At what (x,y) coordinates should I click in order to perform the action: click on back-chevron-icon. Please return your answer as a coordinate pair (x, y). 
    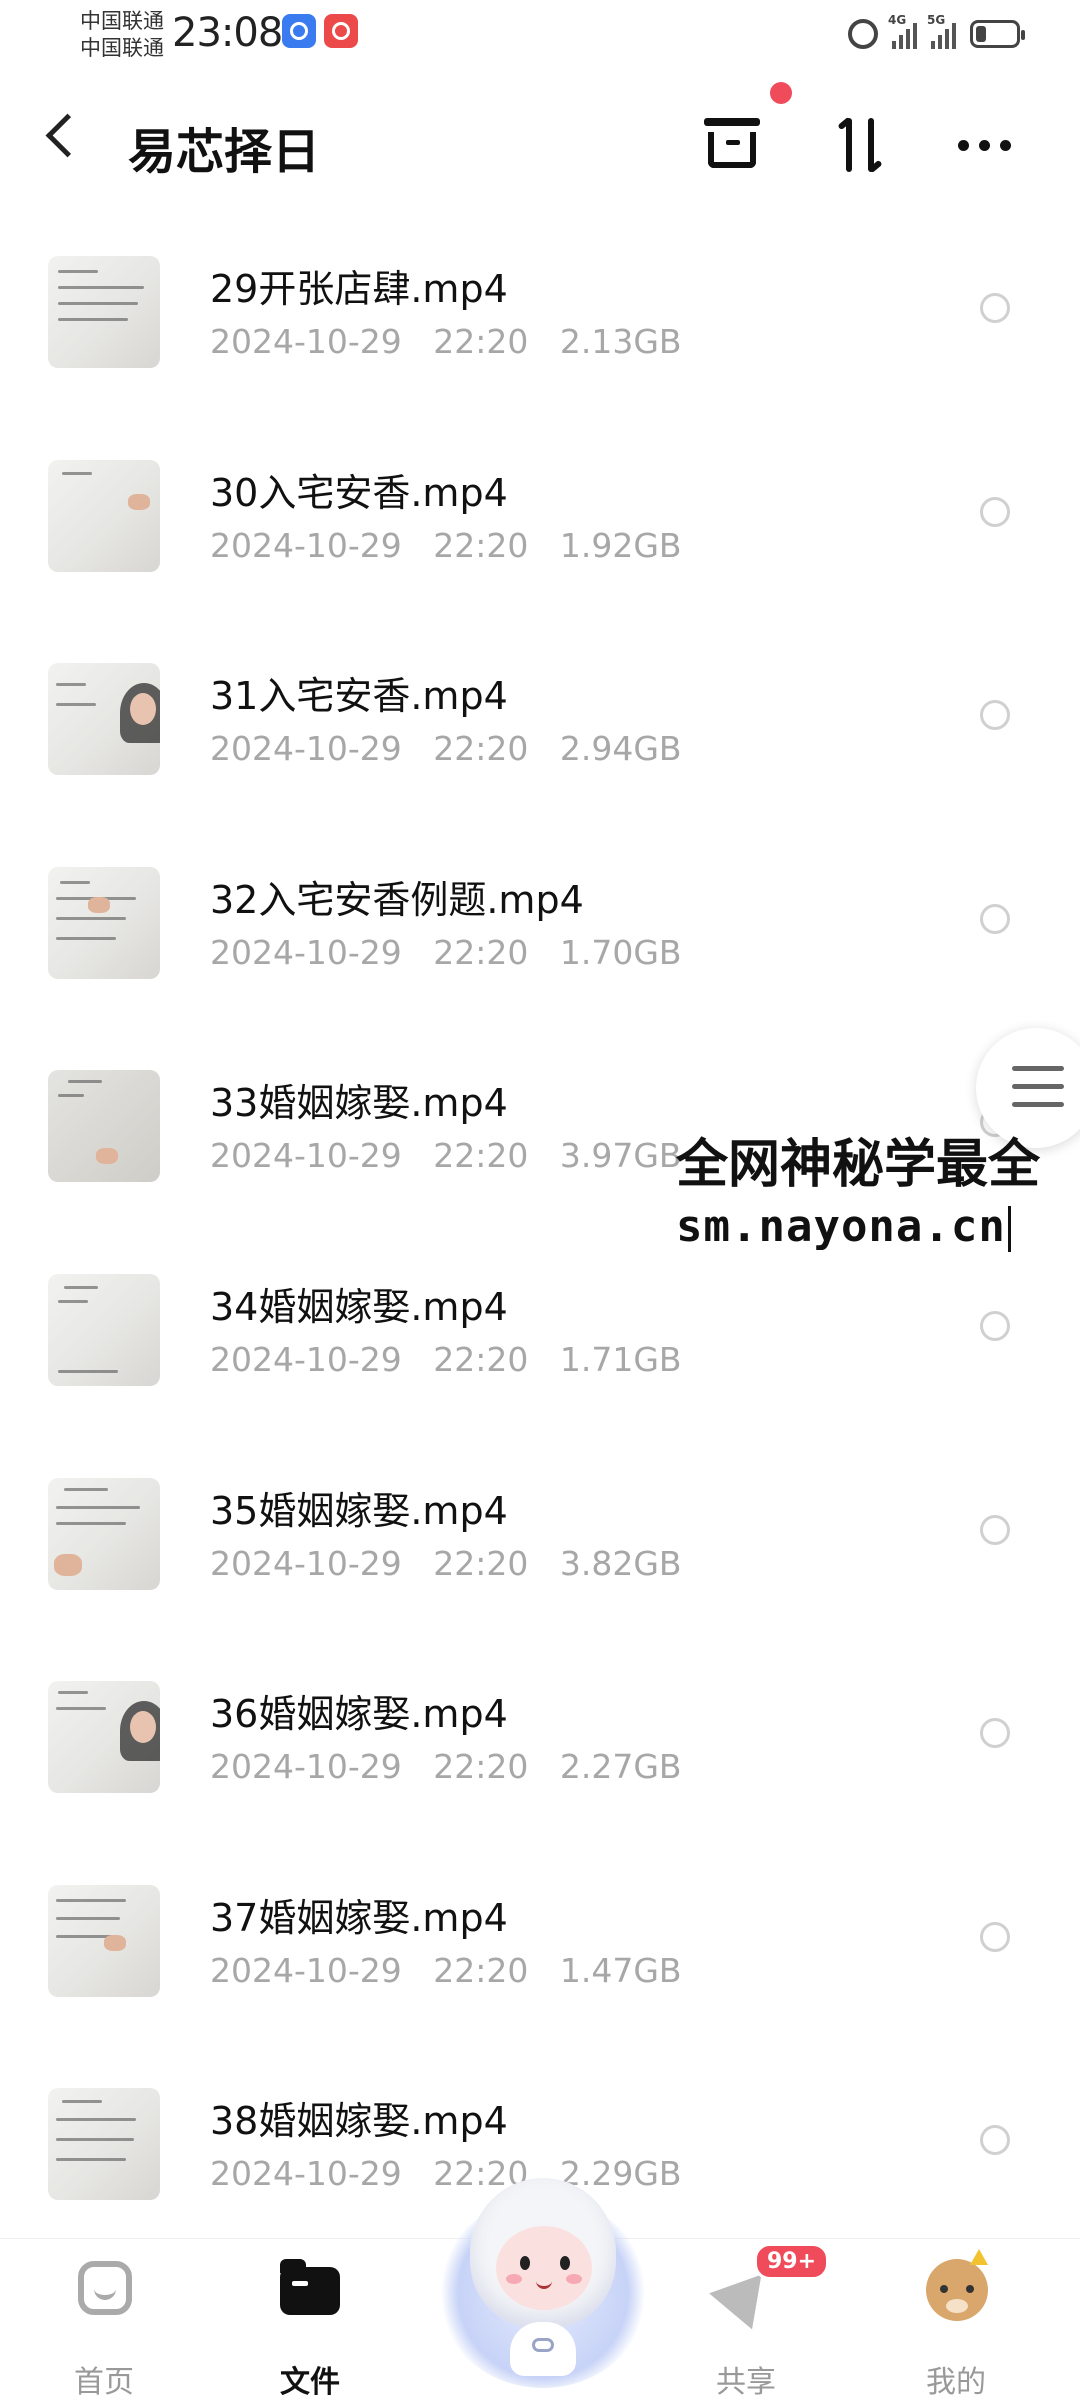
    Looking at the image, I should click on (67, 135).